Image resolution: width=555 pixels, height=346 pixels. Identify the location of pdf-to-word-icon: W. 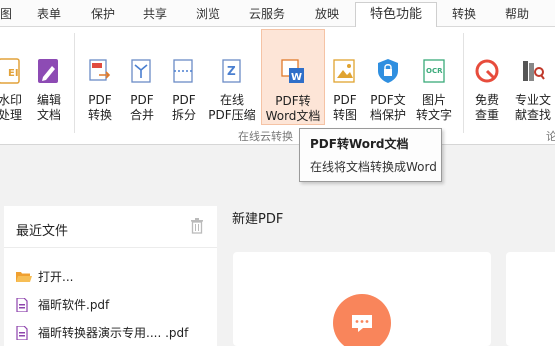
(292, 71).